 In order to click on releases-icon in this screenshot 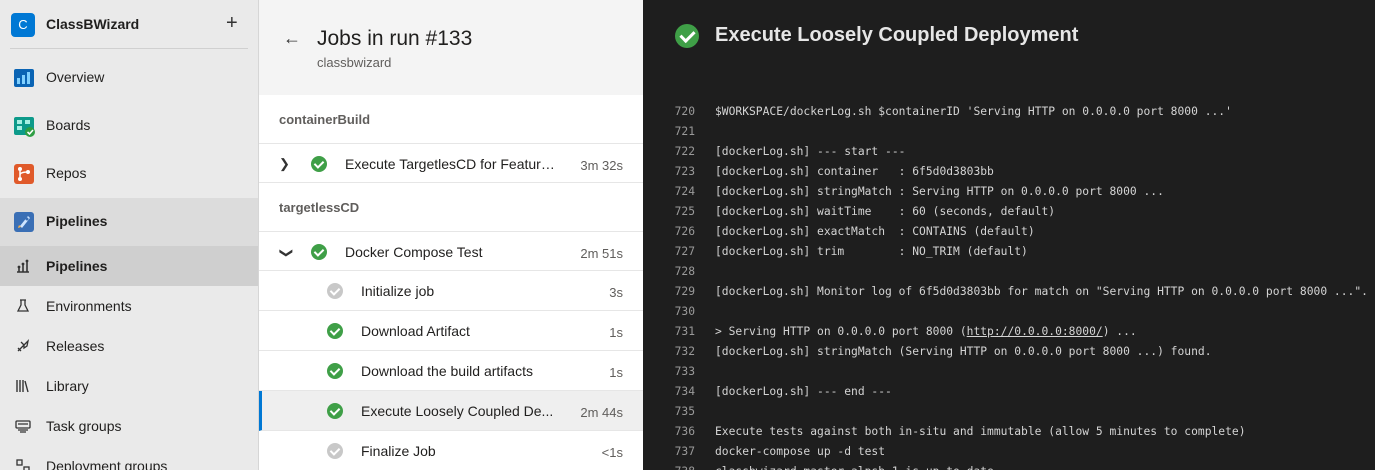, I will do `click(23, 345)`.